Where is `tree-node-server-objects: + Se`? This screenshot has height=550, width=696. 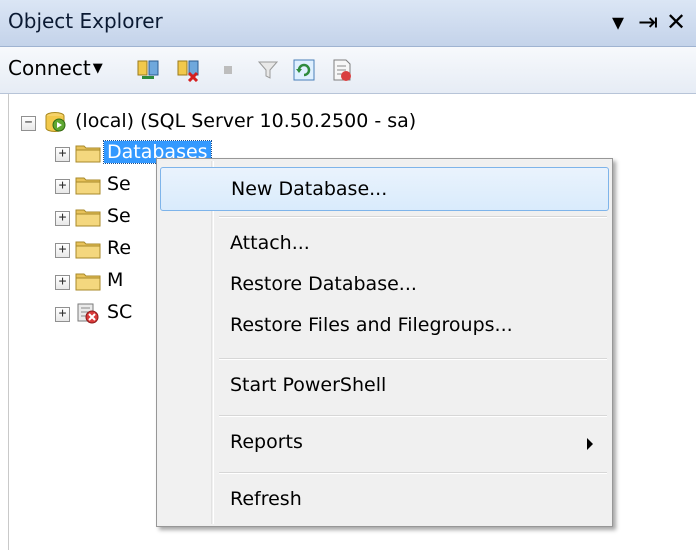
tree-node-server-objects: + Se is located at coordinates (89, 218).